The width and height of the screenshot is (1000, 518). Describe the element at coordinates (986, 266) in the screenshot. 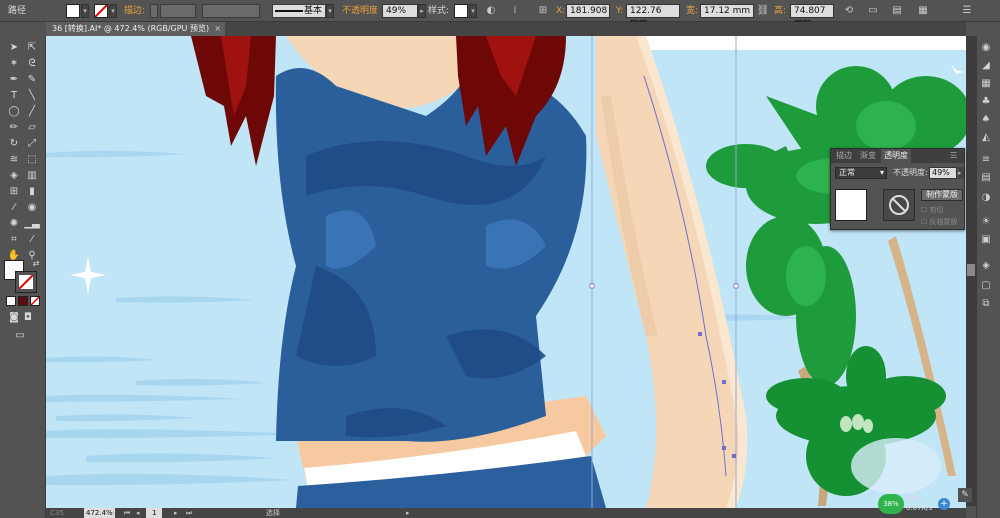

I see `layers-icon: ◈` at that location.